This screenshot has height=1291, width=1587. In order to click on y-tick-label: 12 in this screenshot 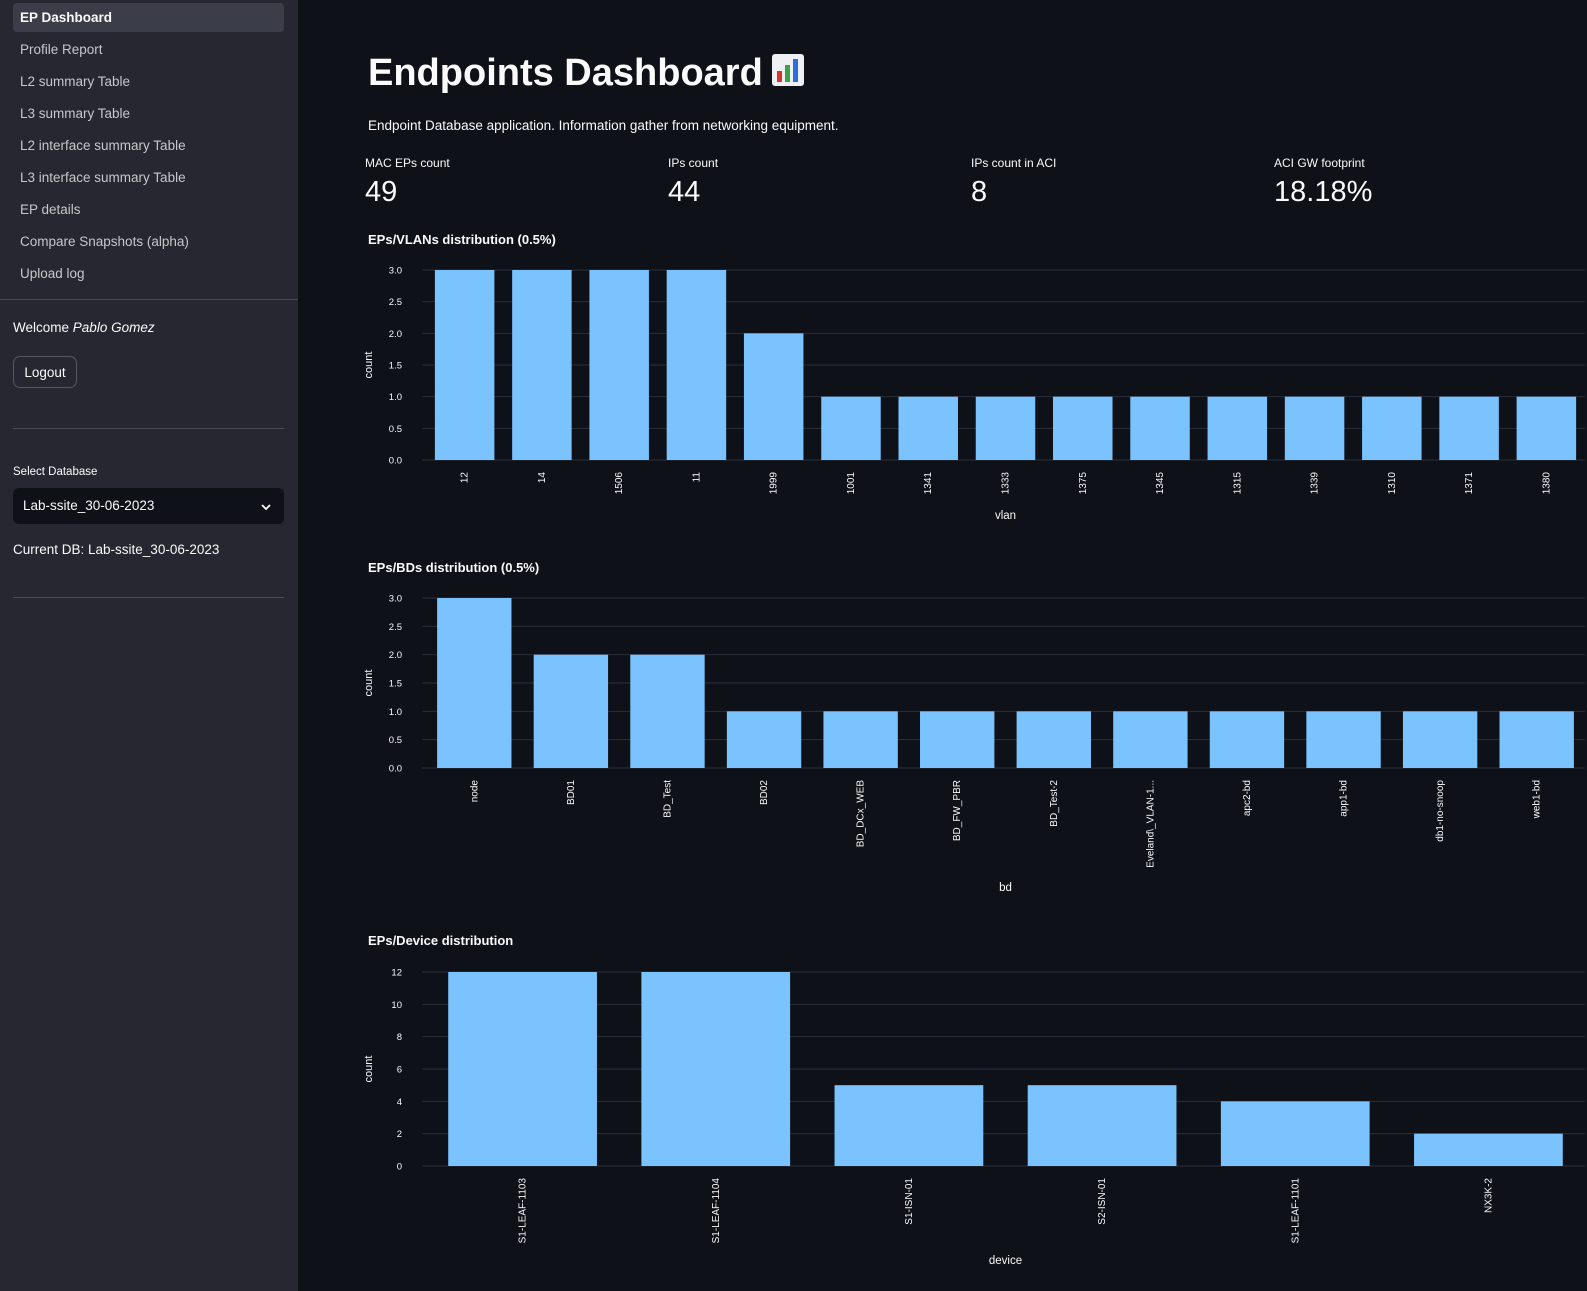, I will do `click(396, 973)`.